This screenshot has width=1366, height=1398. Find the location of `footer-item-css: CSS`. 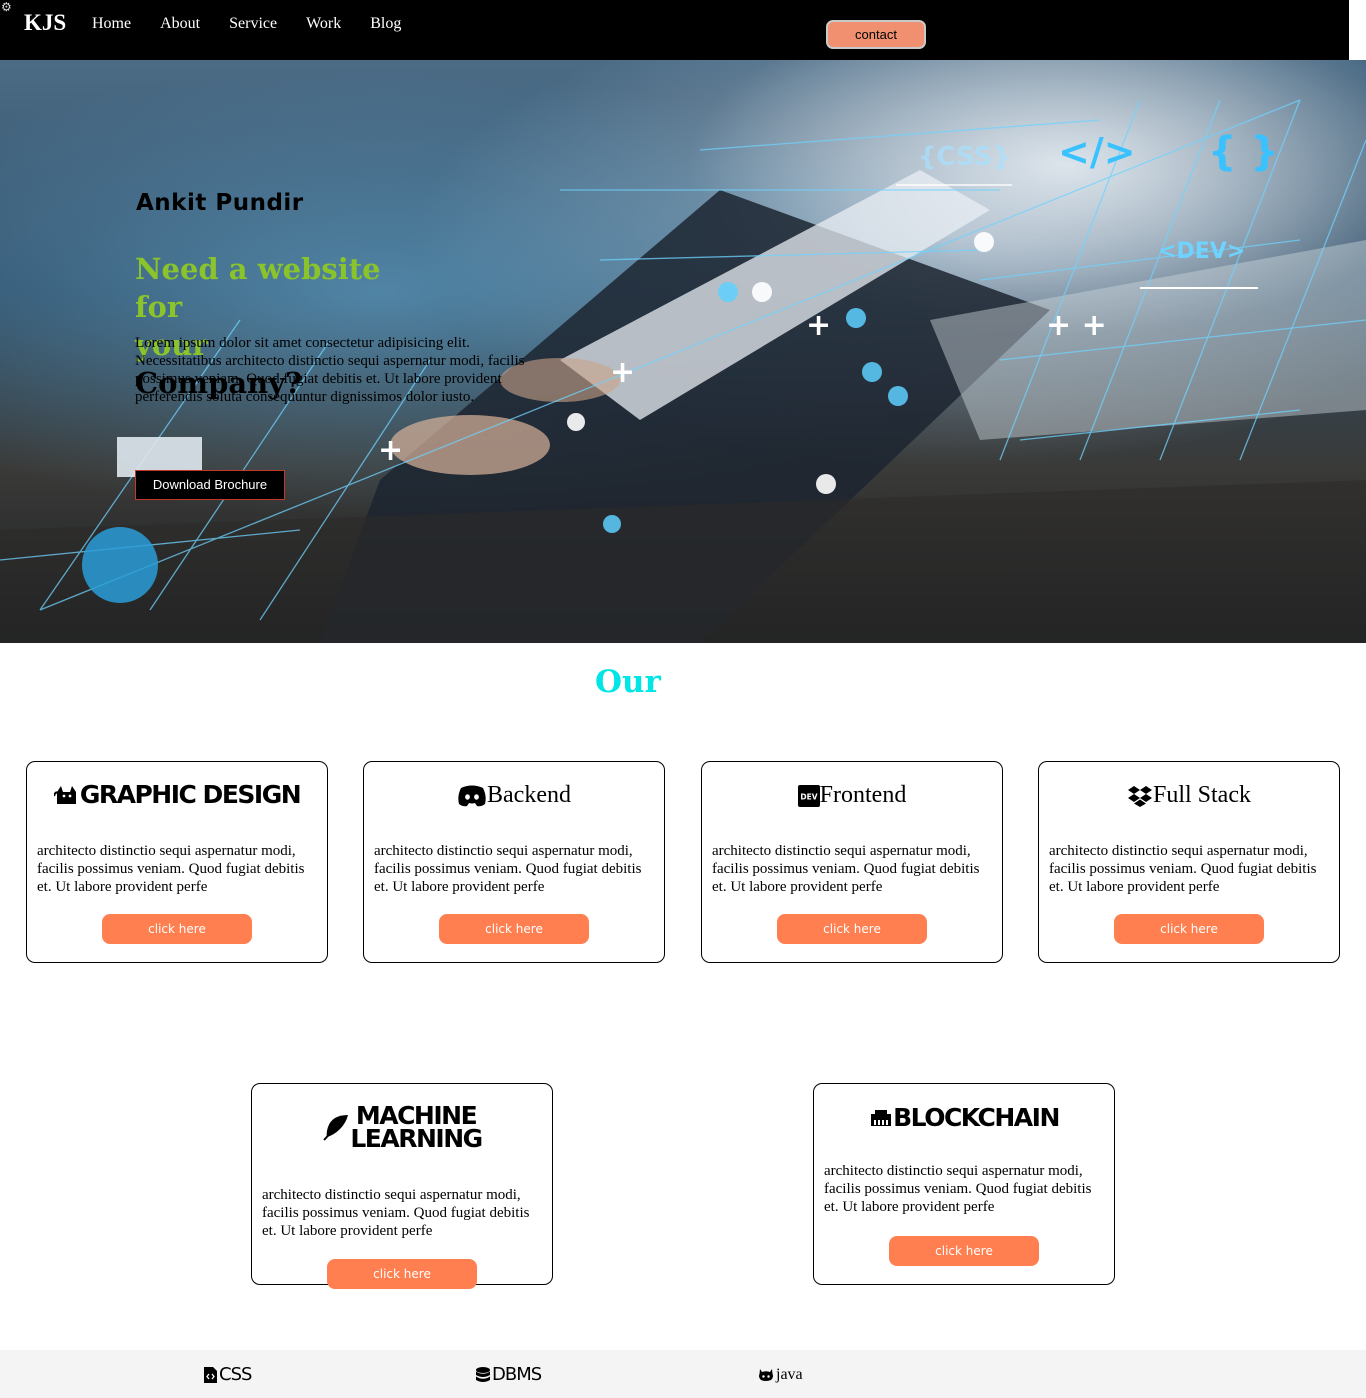

footer-item-css: CSS is located at coordinates (228, 1374).